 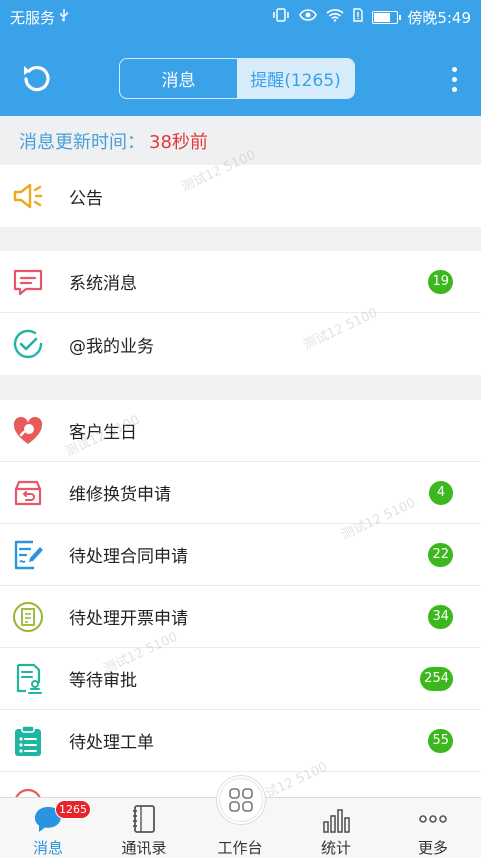 What do you see at coordinates (454, 79) in the screenshot?
I see `more-options-button` at bounding box center [454, 79].